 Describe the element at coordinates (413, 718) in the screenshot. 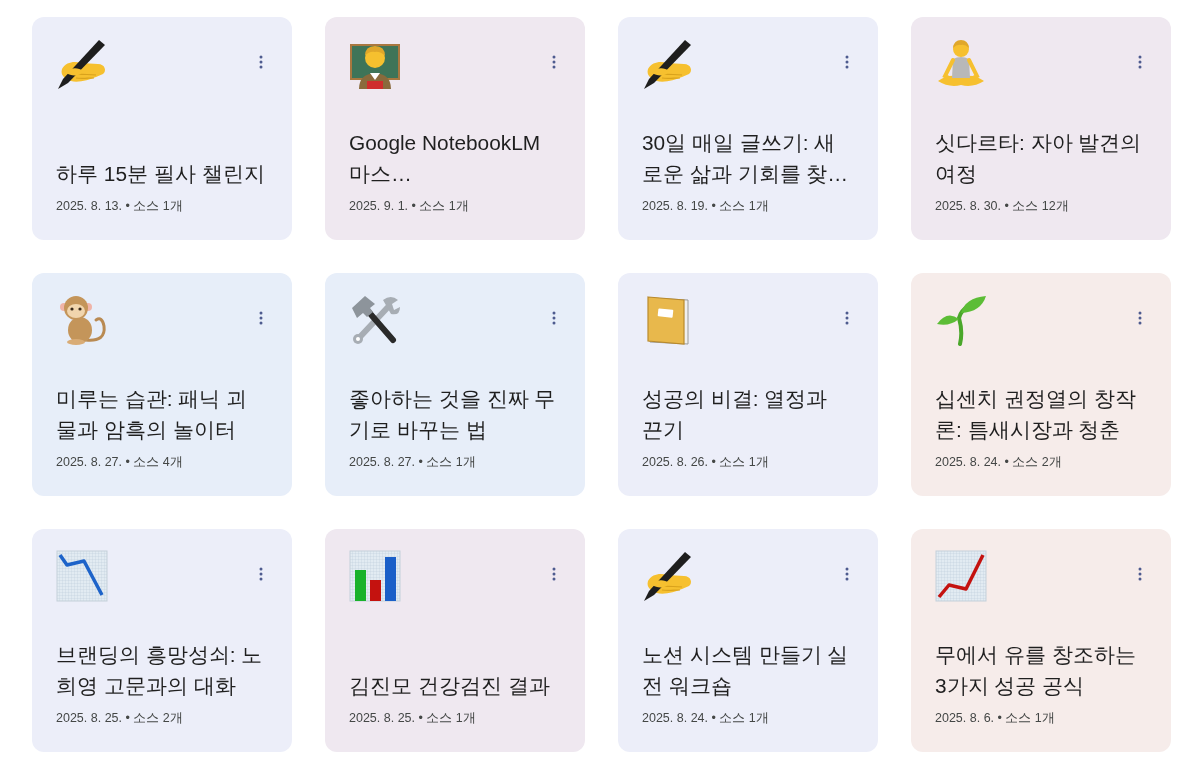

I see `notebook-meta: 2025. 8. 25. • 소스 1개` at that location.